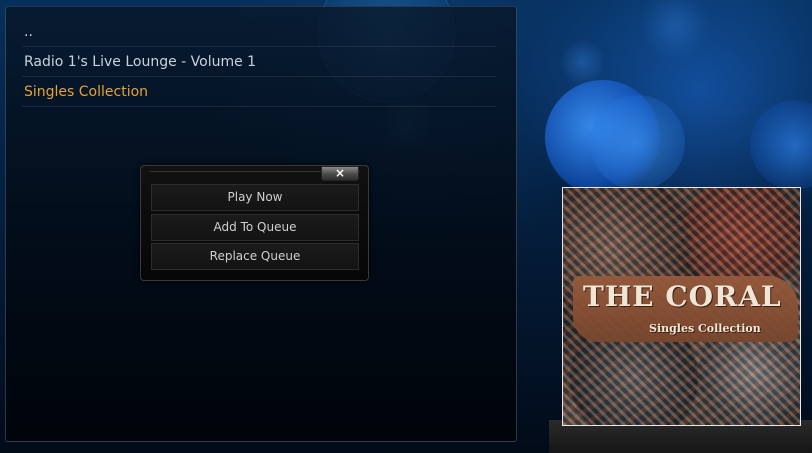 The height and width of the screenshot is (453, 812). I want to click on close-button: ×, so click(340, 173).